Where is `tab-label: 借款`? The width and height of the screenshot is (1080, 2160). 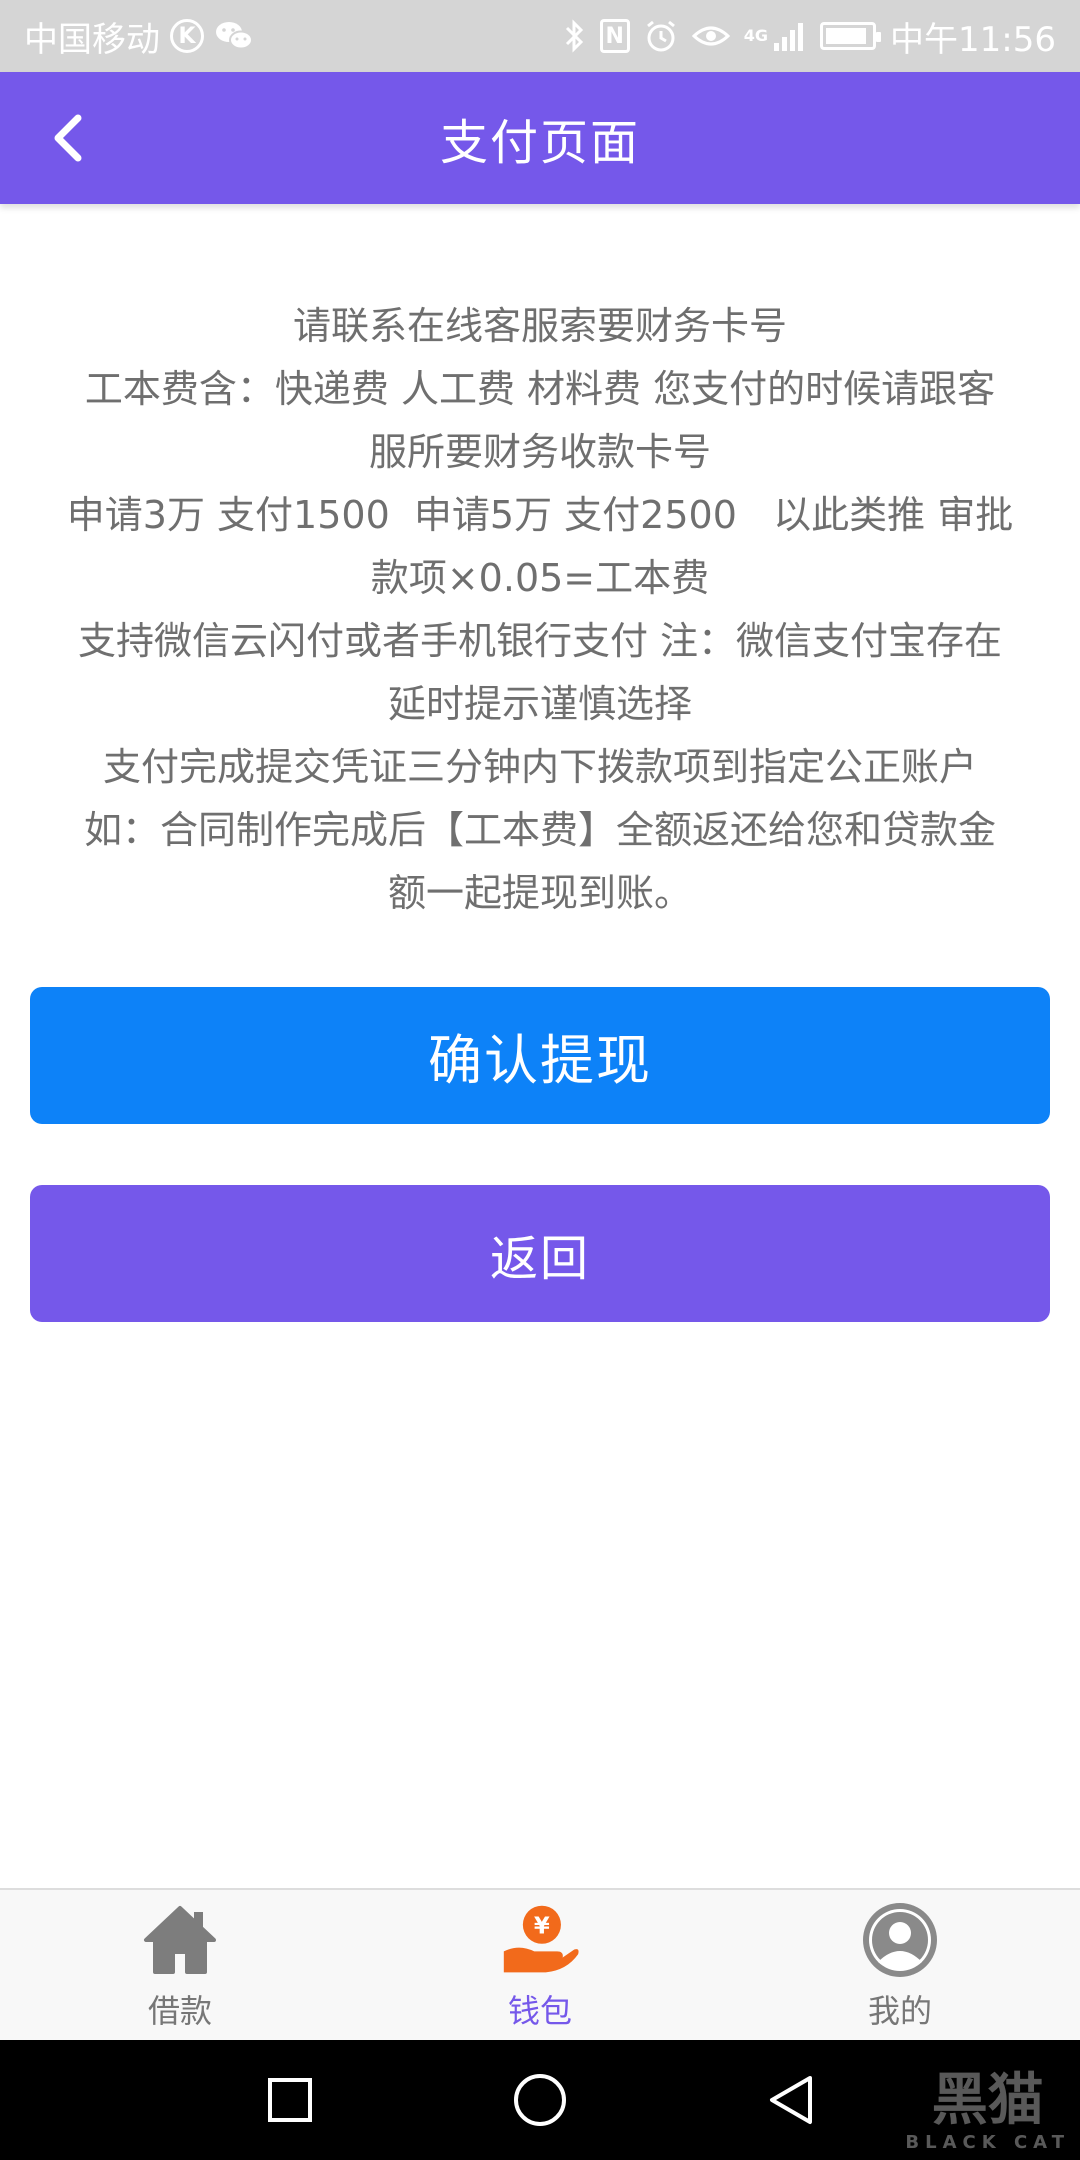 tab-label: 借款 is located at coordinates (179, 2011).